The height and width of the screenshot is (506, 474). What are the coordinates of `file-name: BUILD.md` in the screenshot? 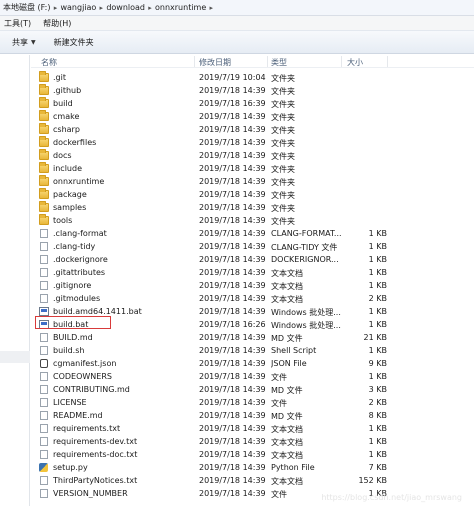 It's located at (73, 337).